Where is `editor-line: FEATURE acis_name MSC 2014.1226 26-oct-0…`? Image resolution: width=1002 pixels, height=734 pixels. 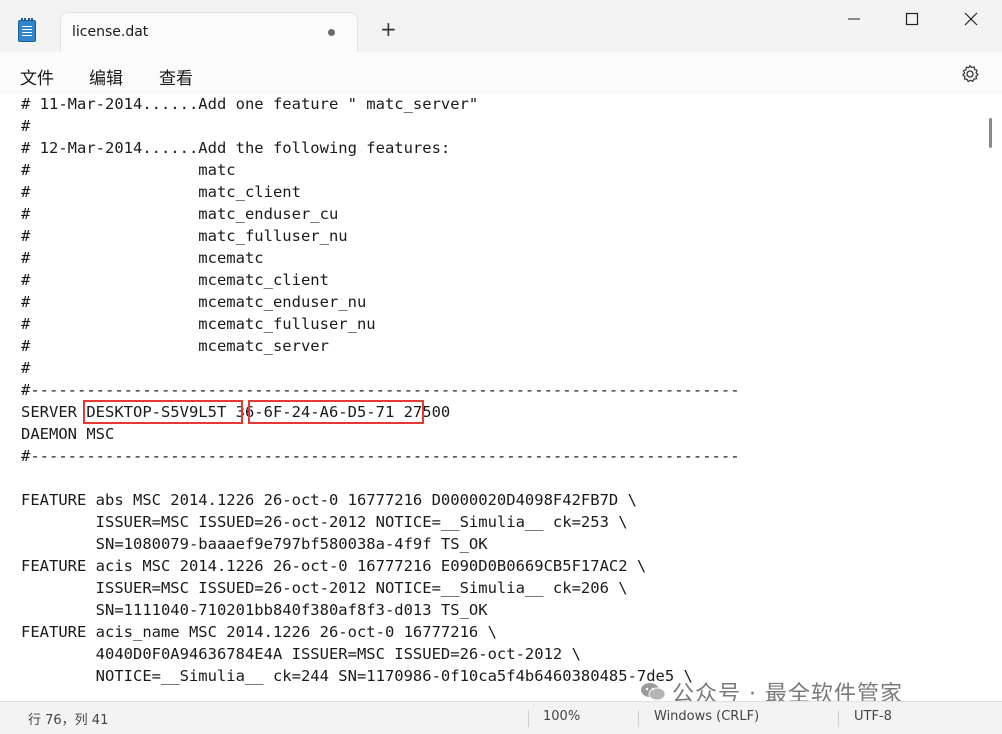 editor-line: FEATURE acis_name MSC 2014.1226 26-oct-0… is located at coordinates (259, 632).